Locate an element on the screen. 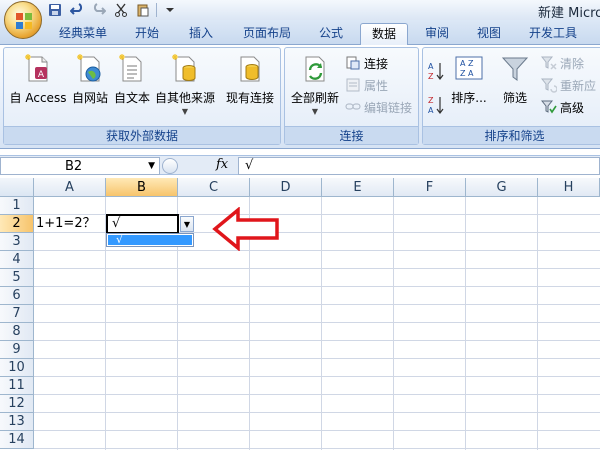  group-label-get-external-data: 获取外部数据 is located at coordinates (142, 135).